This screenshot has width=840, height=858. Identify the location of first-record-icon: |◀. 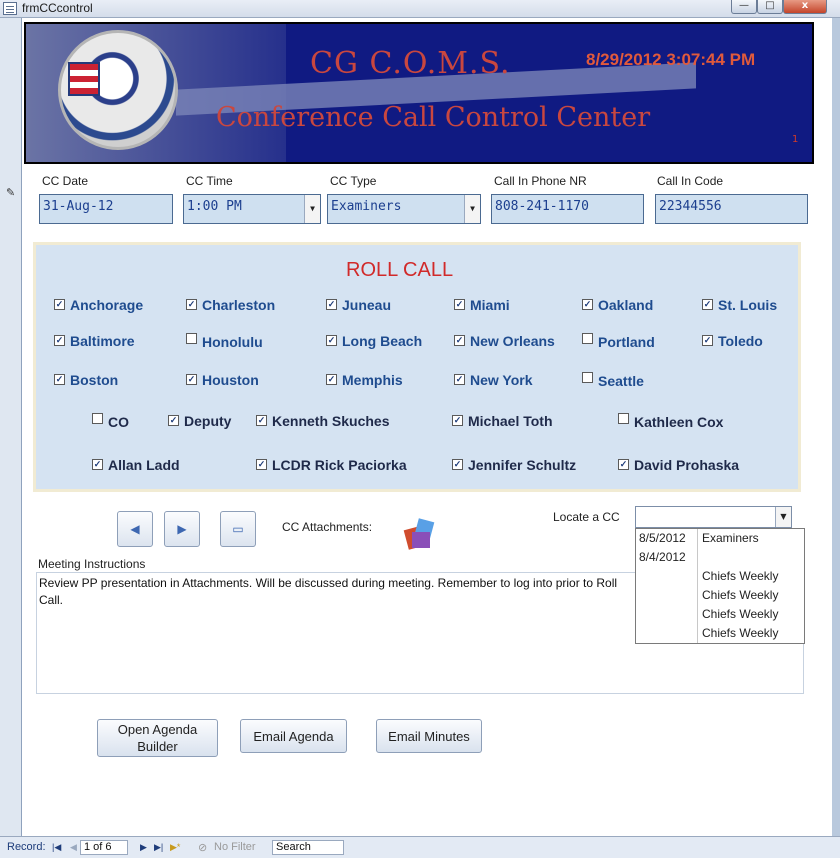
(56, 847).